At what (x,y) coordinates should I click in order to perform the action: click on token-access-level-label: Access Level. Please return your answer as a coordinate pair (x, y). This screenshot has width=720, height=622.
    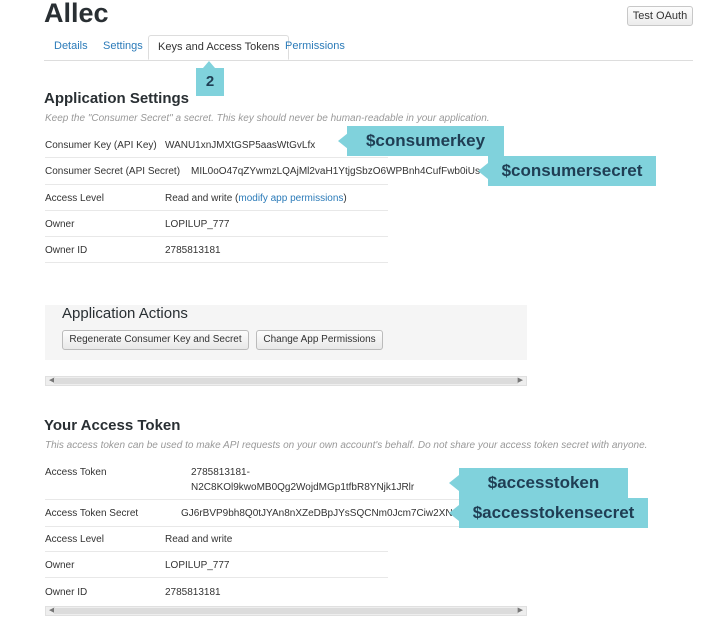
    Looking at the image, I should click on (74, 539).